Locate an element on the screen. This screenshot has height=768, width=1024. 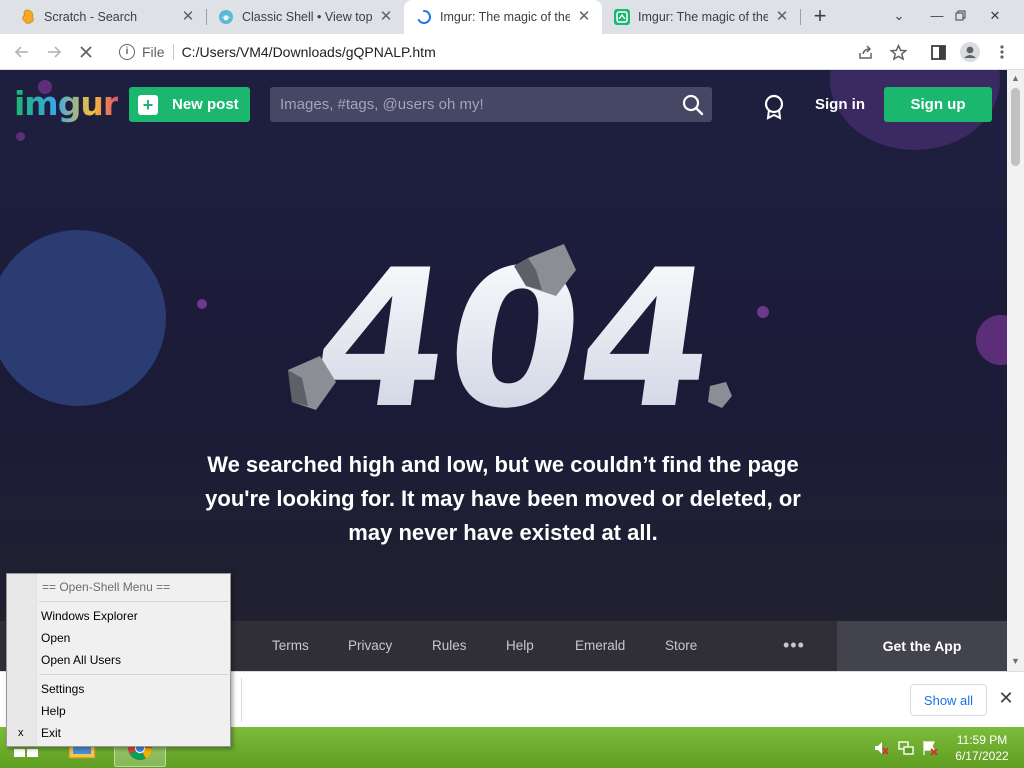
stop-loading-button is located at coordinates (86, 52).